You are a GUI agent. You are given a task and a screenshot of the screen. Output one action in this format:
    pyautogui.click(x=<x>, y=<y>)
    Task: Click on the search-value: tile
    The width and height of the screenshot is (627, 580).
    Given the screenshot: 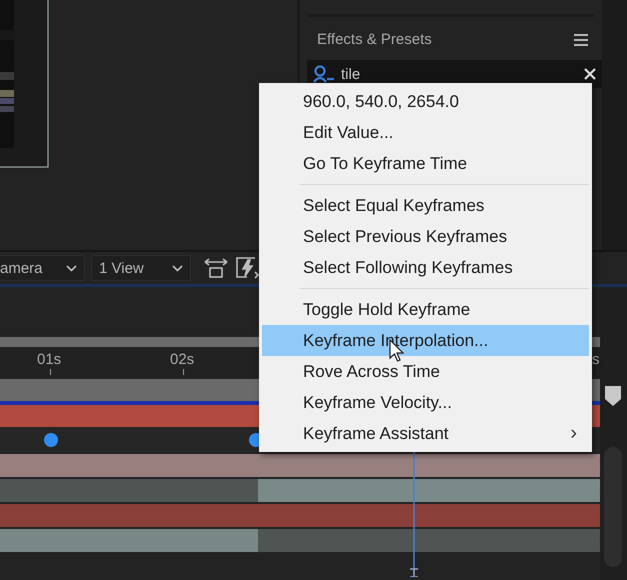 What is the action you would take?
    pyautogui.click(x=351, y=74)
    